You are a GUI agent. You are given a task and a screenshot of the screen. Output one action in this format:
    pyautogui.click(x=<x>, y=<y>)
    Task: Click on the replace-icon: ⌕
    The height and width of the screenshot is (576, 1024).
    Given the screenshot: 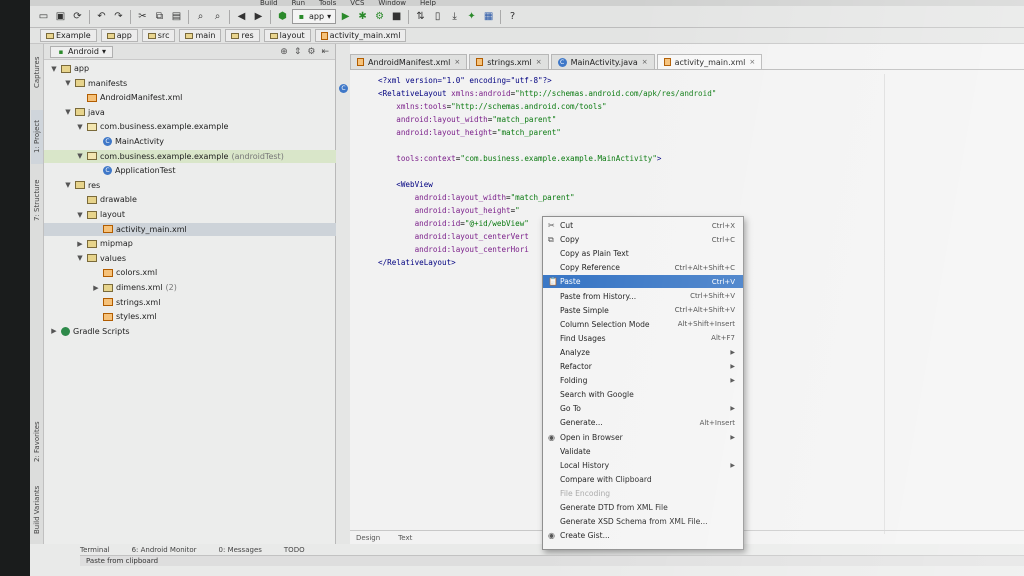 What is the action you would take?
    pyautogui.click(x=217, y=16)
    